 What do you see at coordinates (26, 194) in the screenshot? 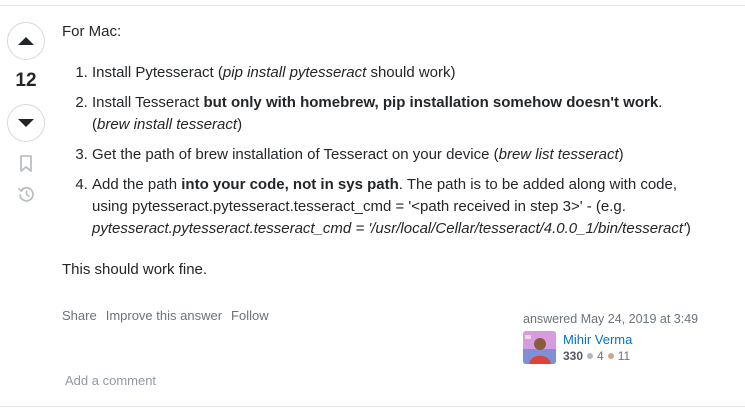
I see `history-icon` at bounding box center [26, 194].